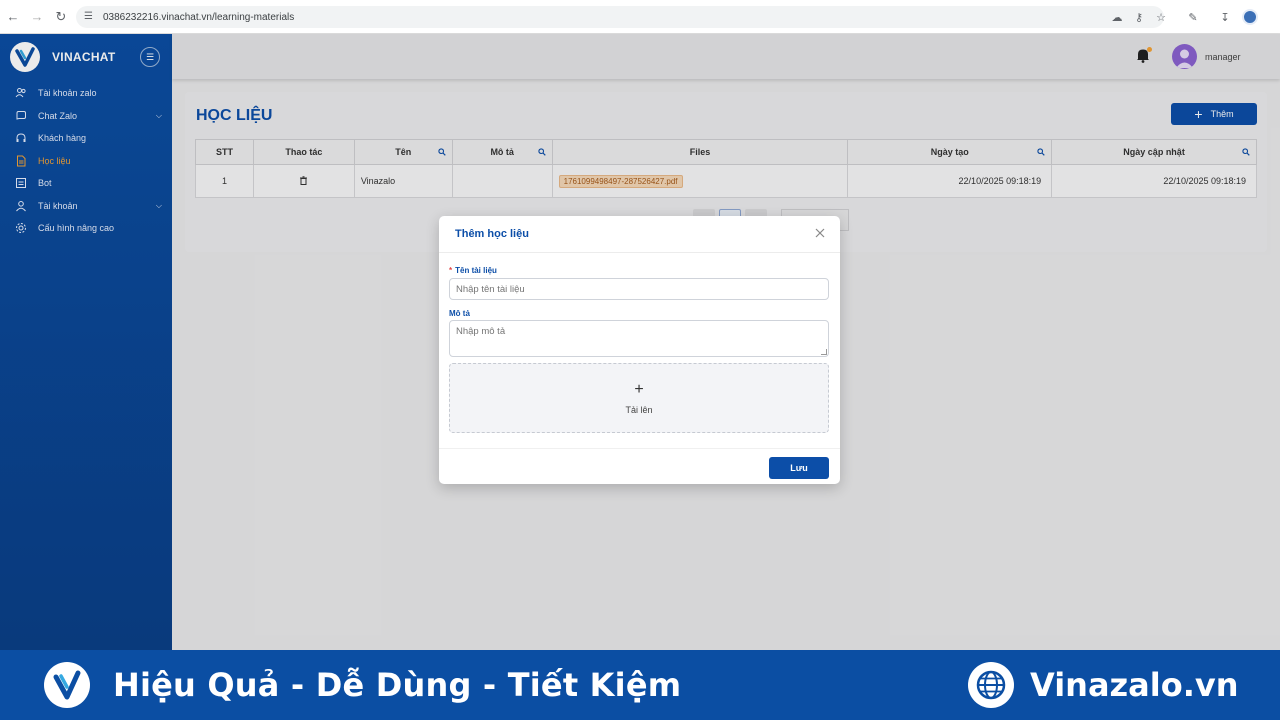 The image size is (1280, 720). What do you see at coordinates (824, 352) in the screenshot?
I see `resize-handle` at bounding box center [824, 352].